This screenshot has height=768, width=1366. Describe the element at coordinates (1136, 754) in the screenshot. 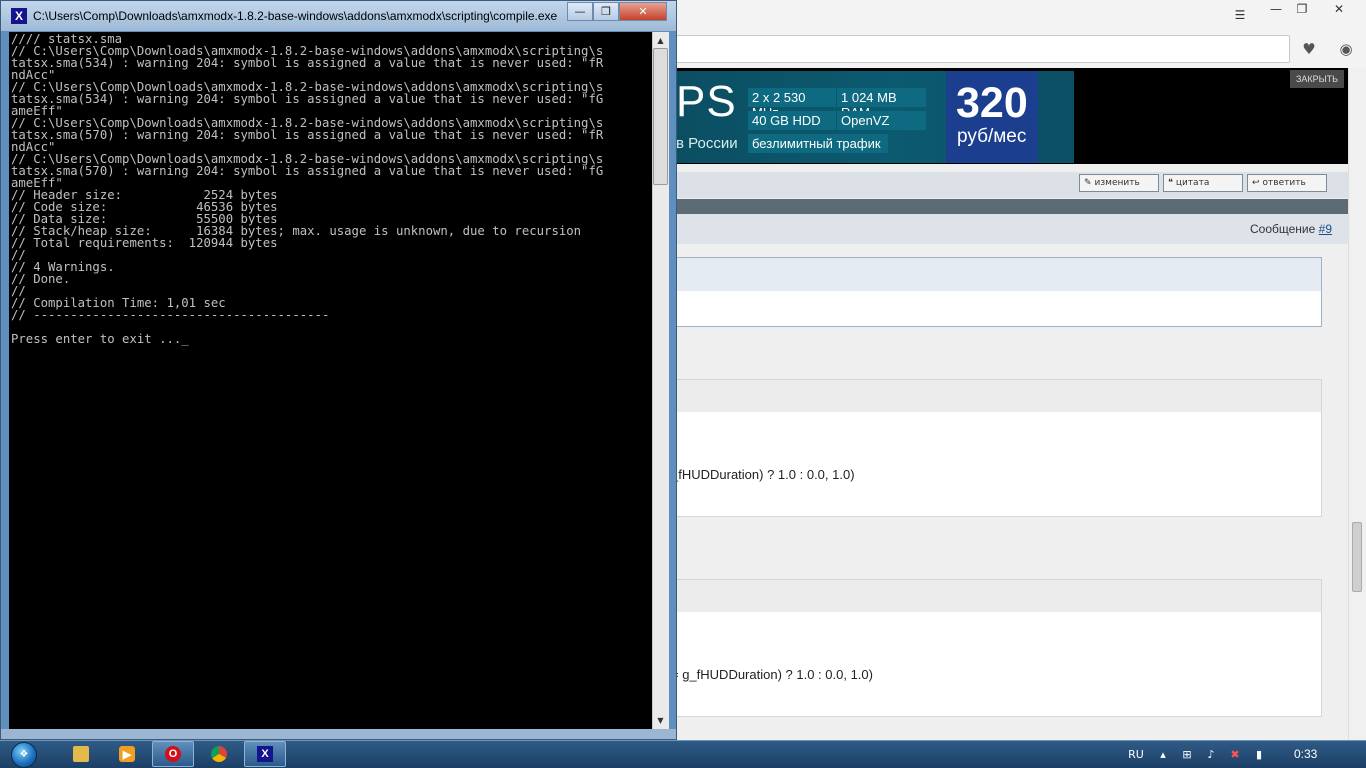

I see `language-indicator: RU` at that location.